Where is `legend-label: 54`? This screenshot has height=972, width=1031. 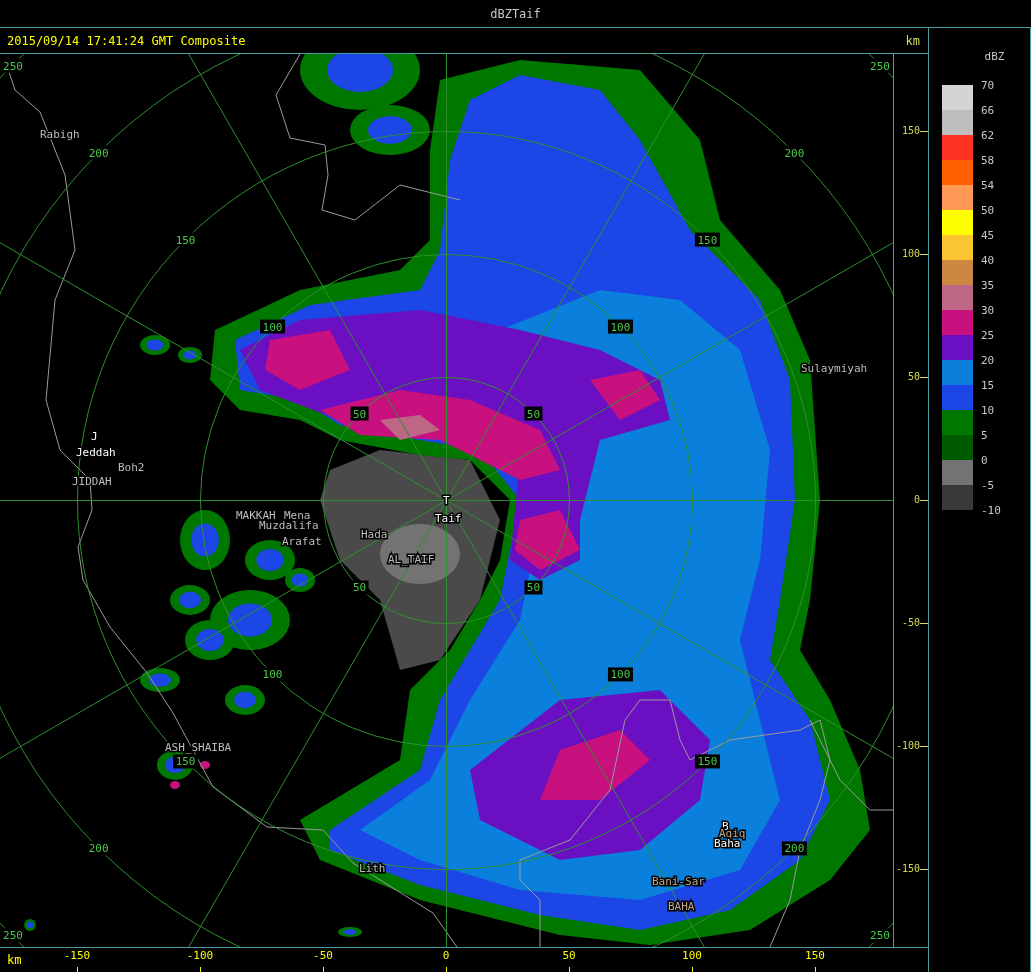 legend-label: 54 is located at coordinates (988, 186).